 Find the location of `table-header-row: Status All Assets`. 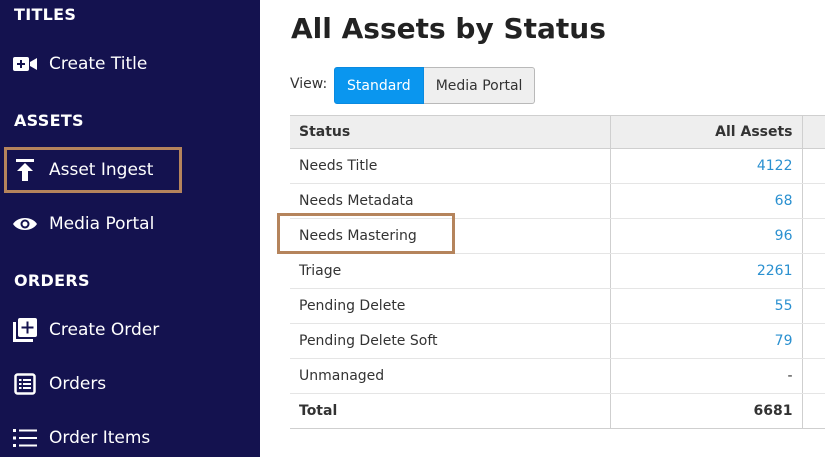

table-header-row: Status All Assets is located at coordinates (557, 132).